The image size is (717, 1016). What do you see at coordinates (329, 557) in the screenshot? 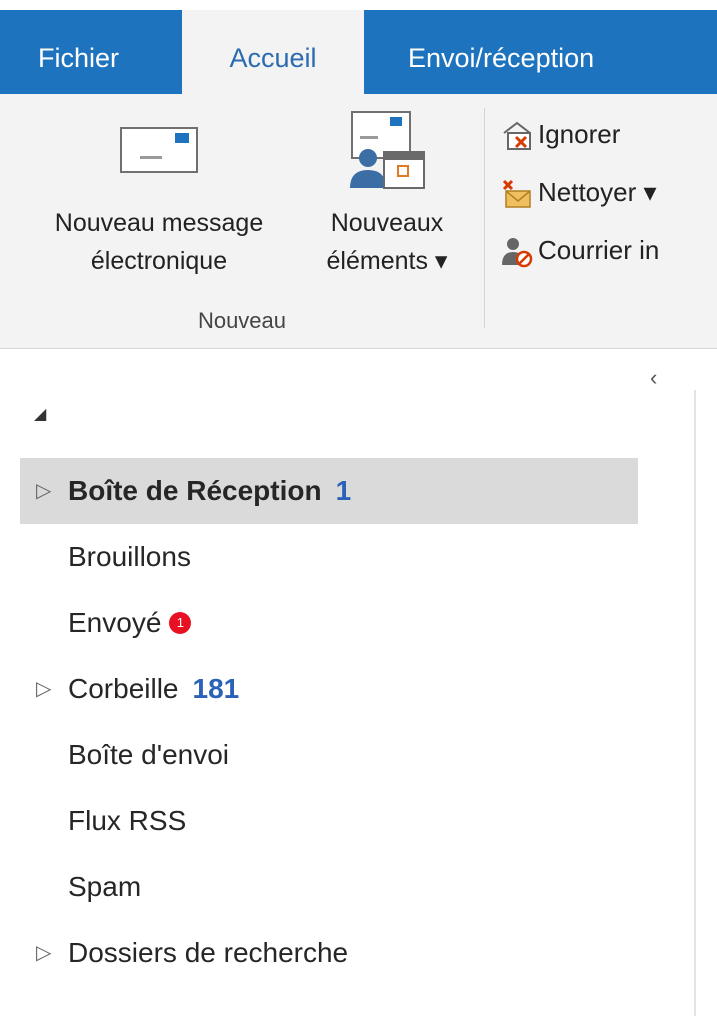
I see `folder-drafts: Brouillons` at bounding box center [329, 557].